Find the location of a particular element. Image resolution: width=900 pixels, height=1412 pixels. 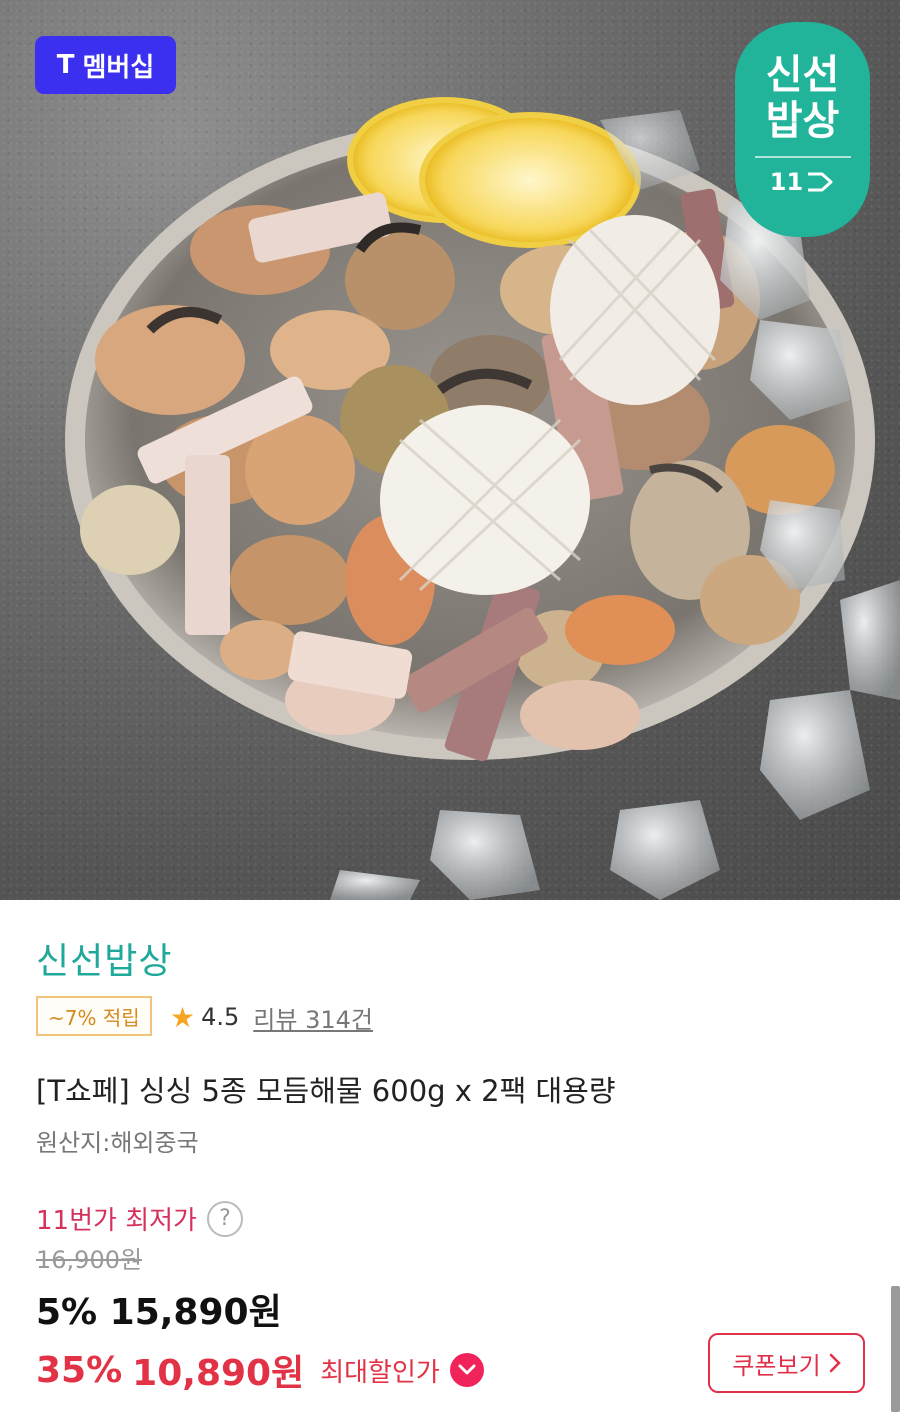

max-discount-amount: 10,890원 is located at coordinates (218, 1373).